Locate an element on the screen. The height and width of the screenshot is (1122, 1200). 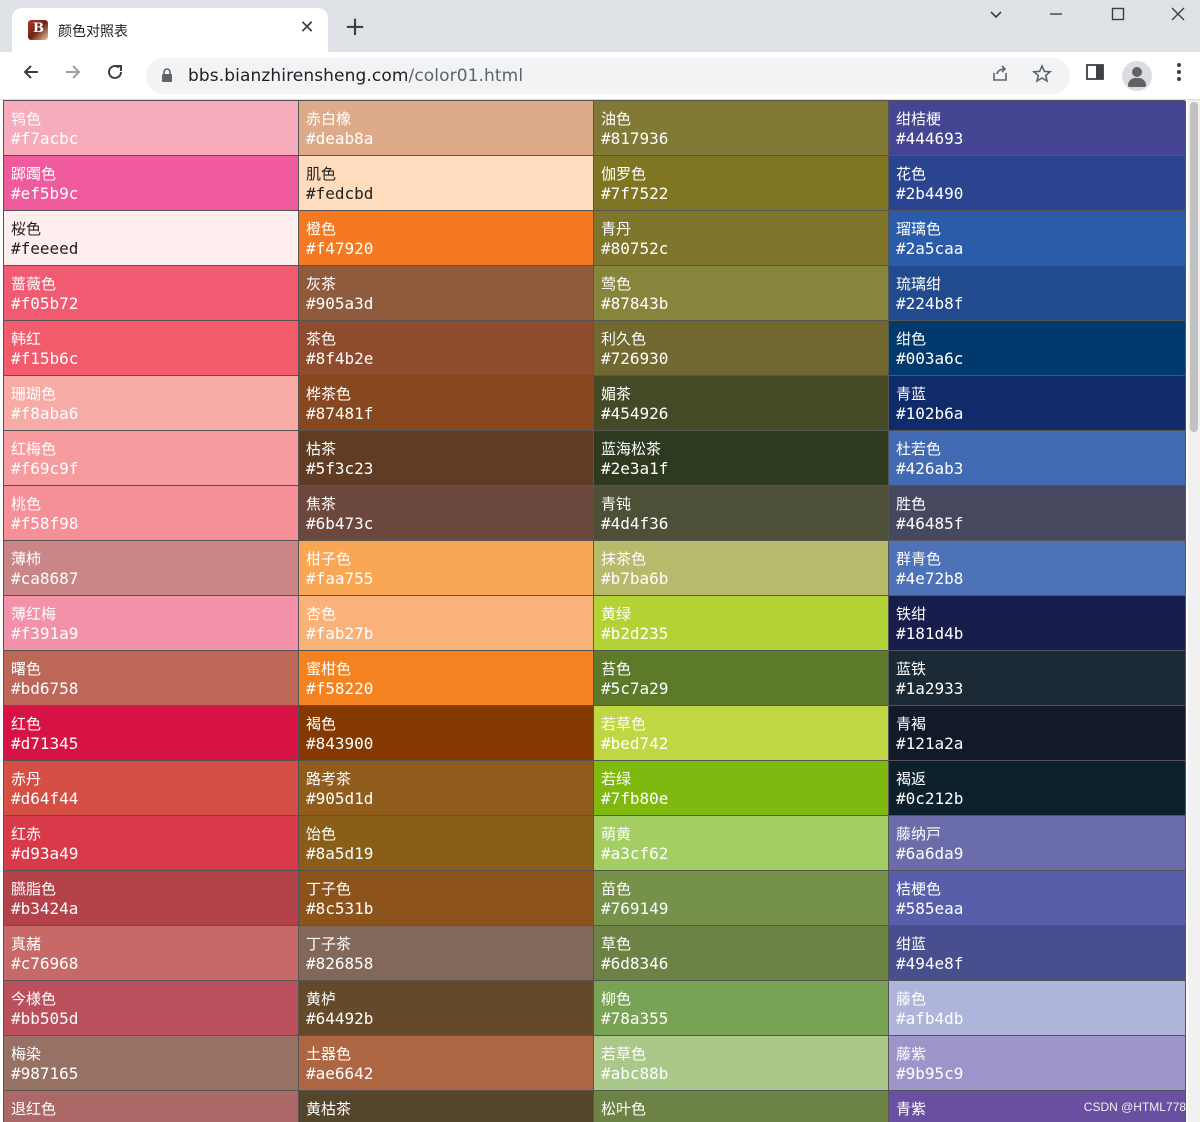
color-hex: #ae6642 is located at coordinates (340, 1073).